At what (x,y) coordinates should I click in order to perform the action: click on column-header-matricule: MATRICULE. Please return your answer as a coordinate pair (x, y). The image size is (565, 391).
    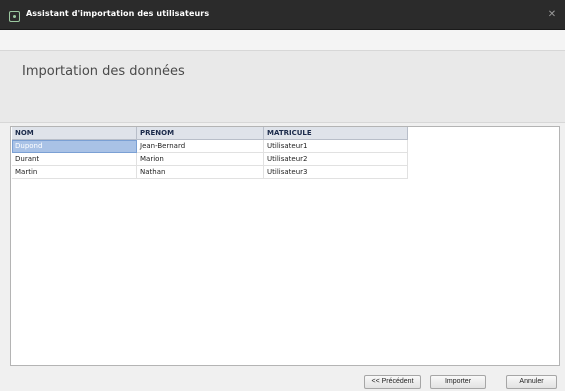
    Looking at the image, I should click on (335, 133).